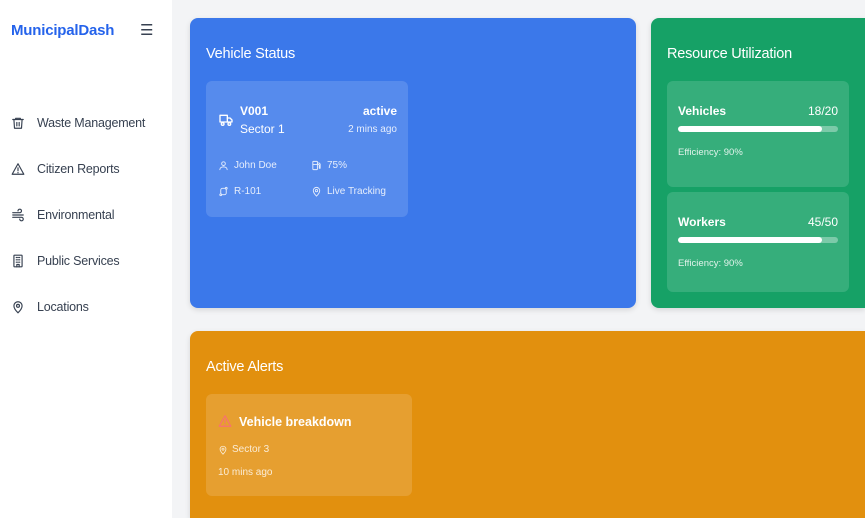 The height and width of the screenshot is (518, 865). I want to click on fuel-icon, so click(316, 165).